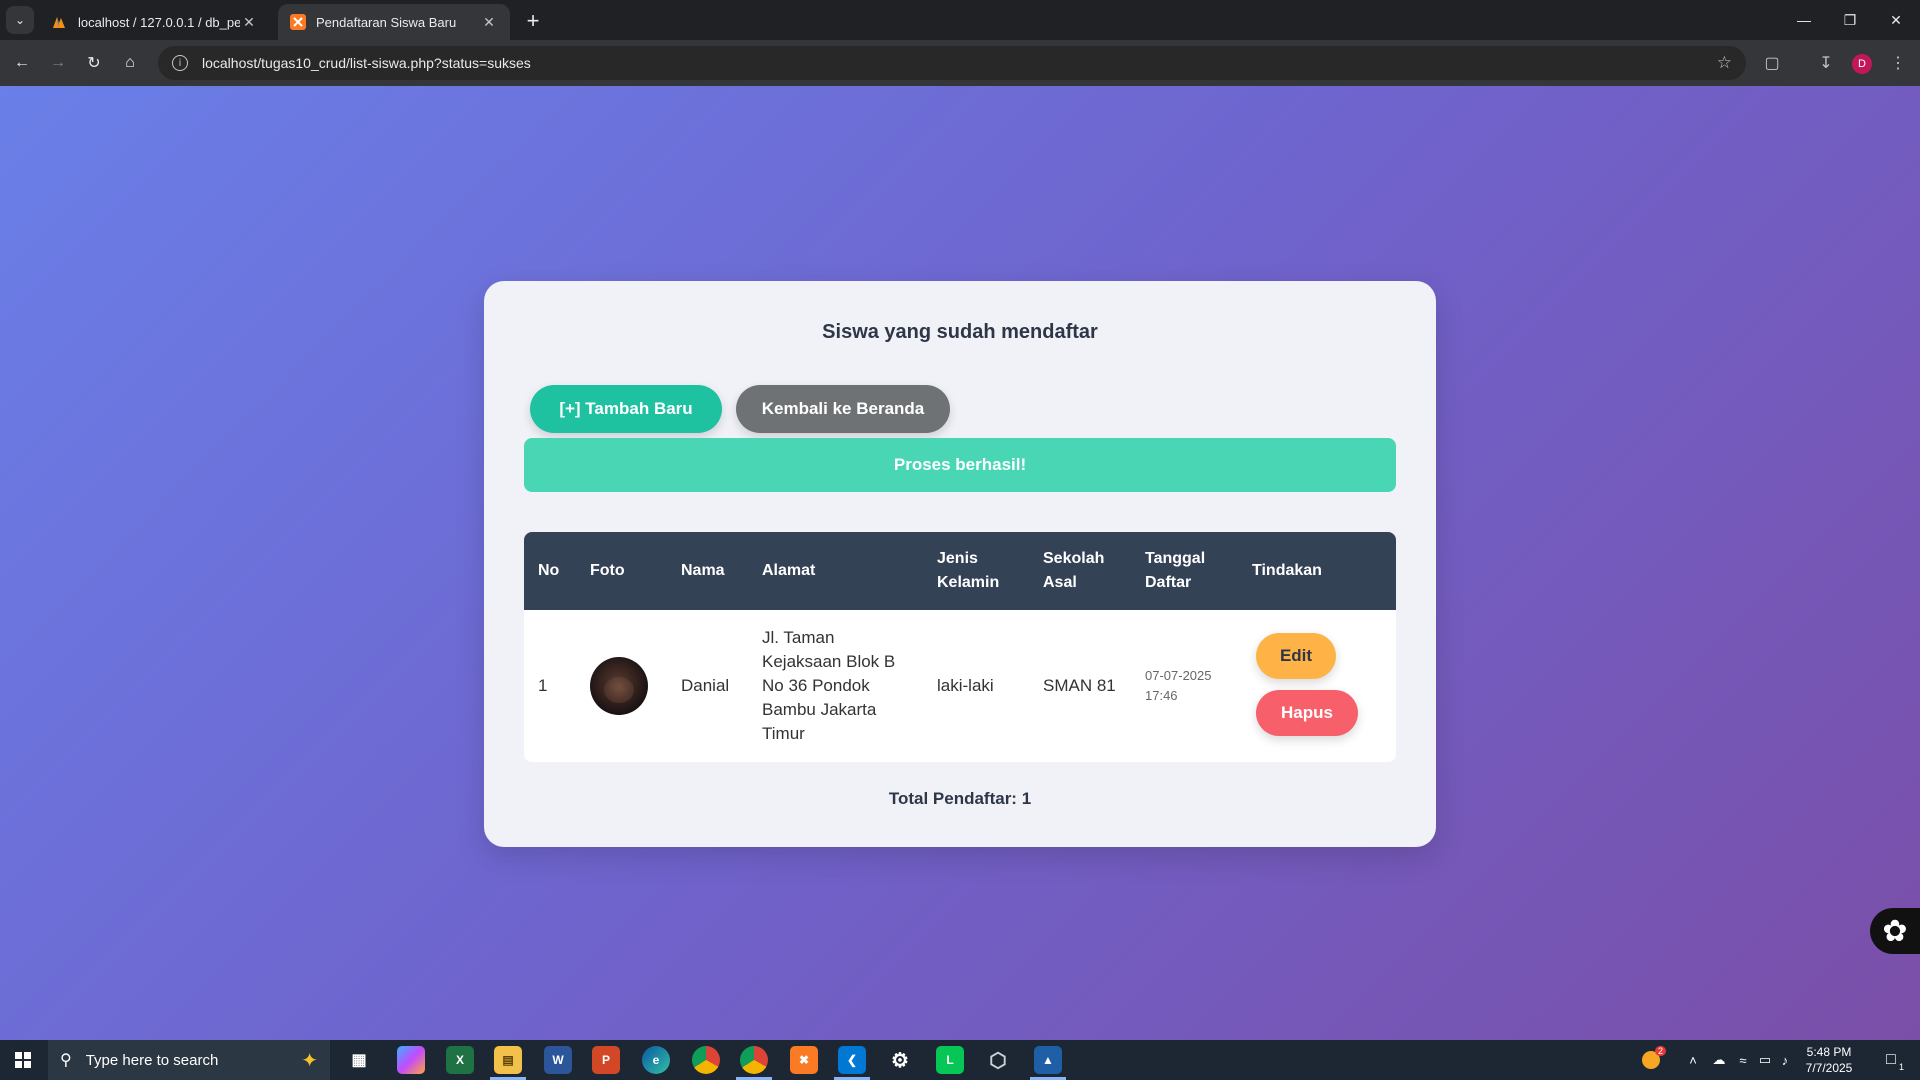 This screenshot has width=1920, height=1080. I want to click on home-icon: ⌂, so click(130, 63).